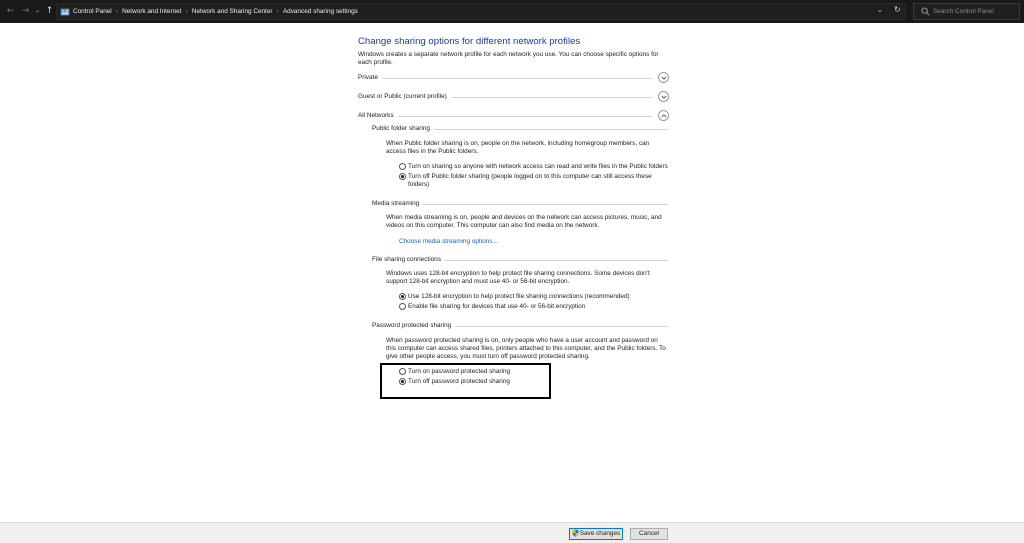 The height and width of the screenshot is (543, 1024). I want to click on profile-all-networks-header: All Networks, so click(514, 116).